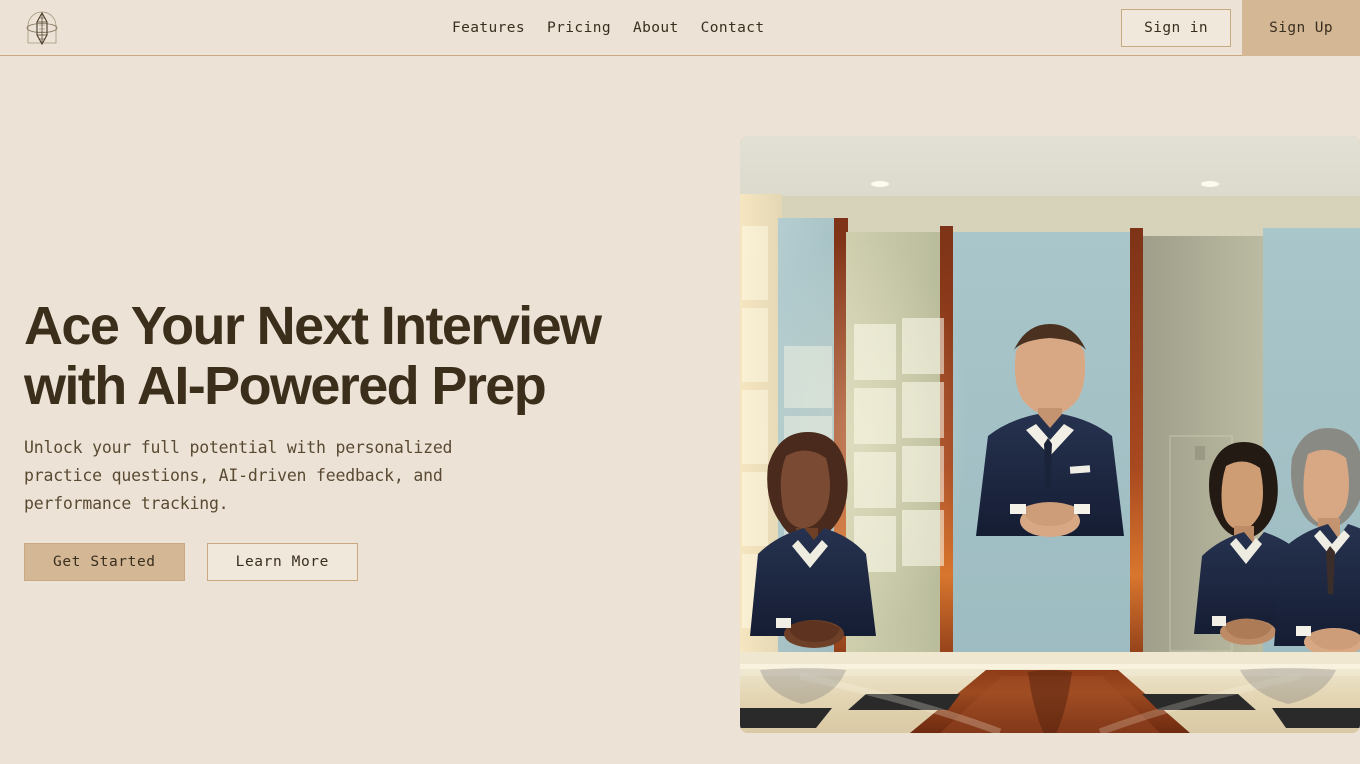 This screenshot has height=764, width=1360. I want to click on nav-link-pricing: Pricing, so click(579, 28).